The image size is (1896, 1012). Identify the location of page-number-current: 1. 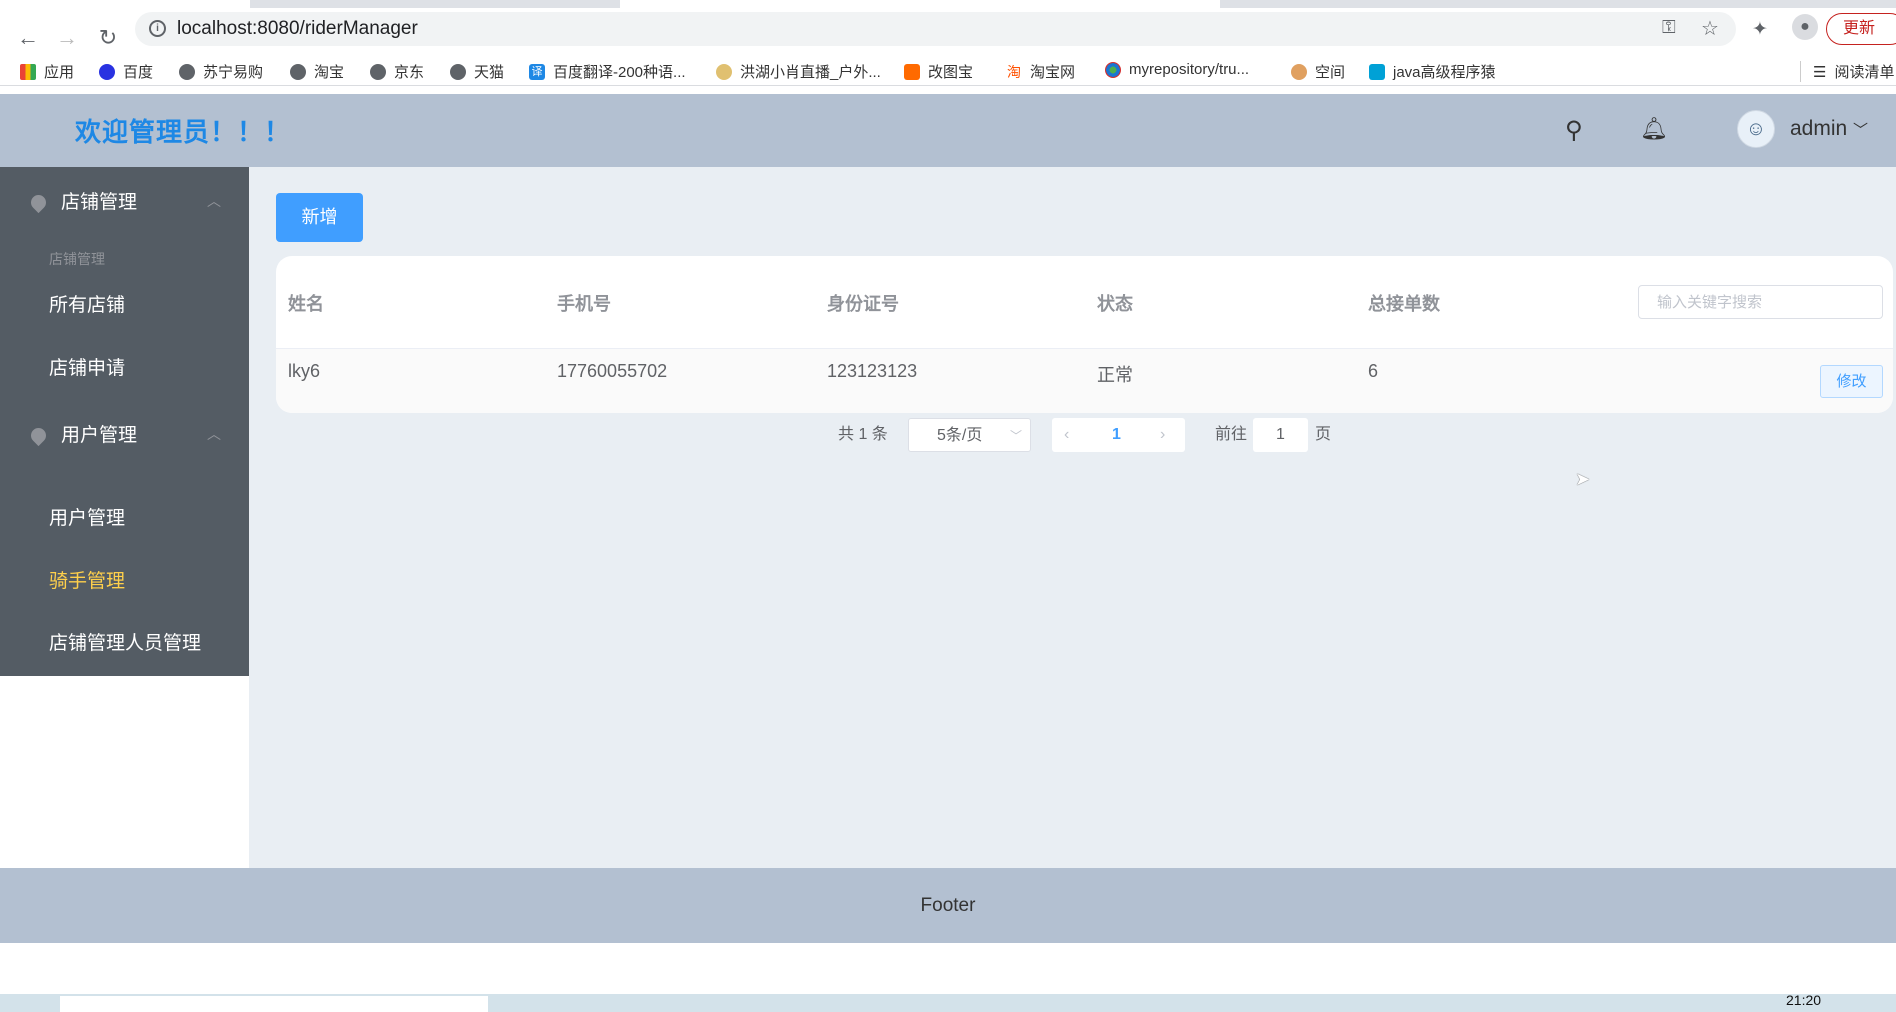
(1116, 435).